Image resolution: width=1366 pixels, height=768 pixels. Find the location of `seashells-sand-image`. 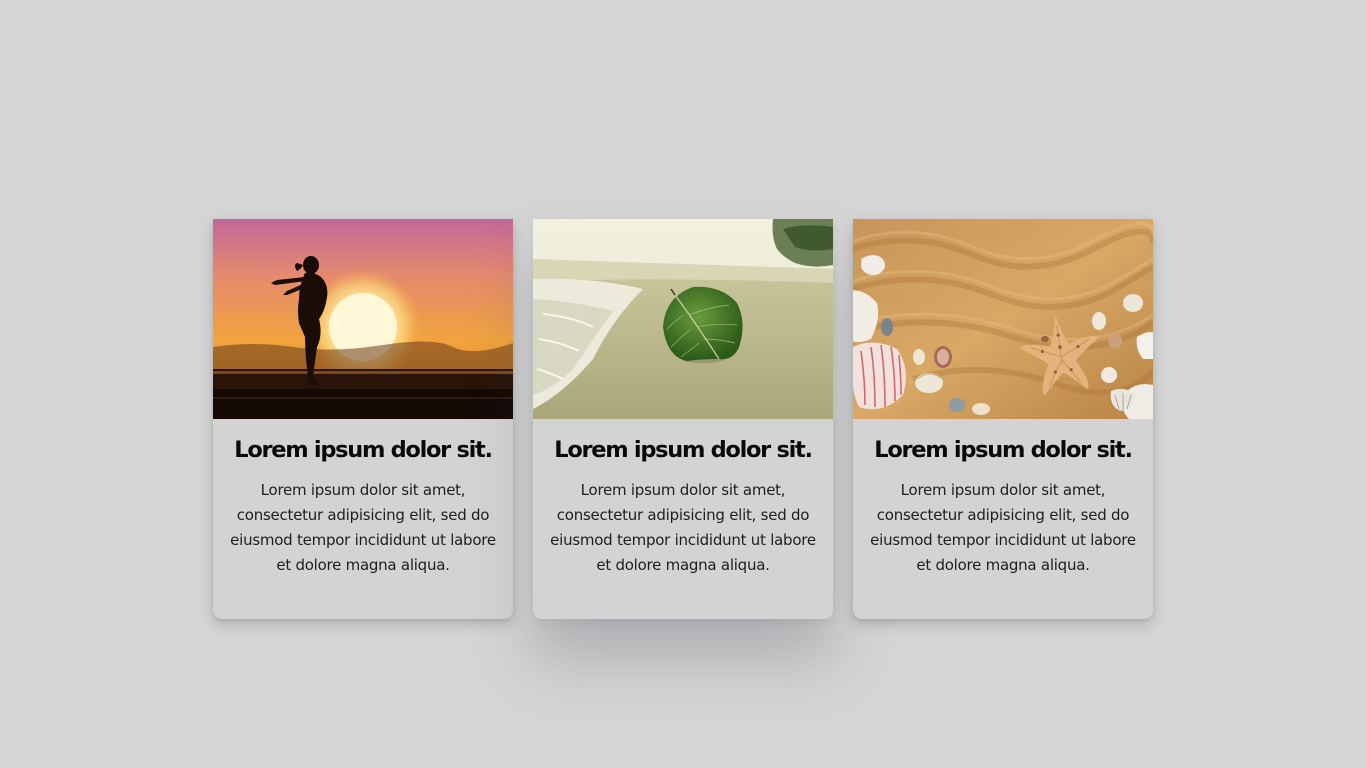

seashells-sand-image is located at coordinates (1003, 319).